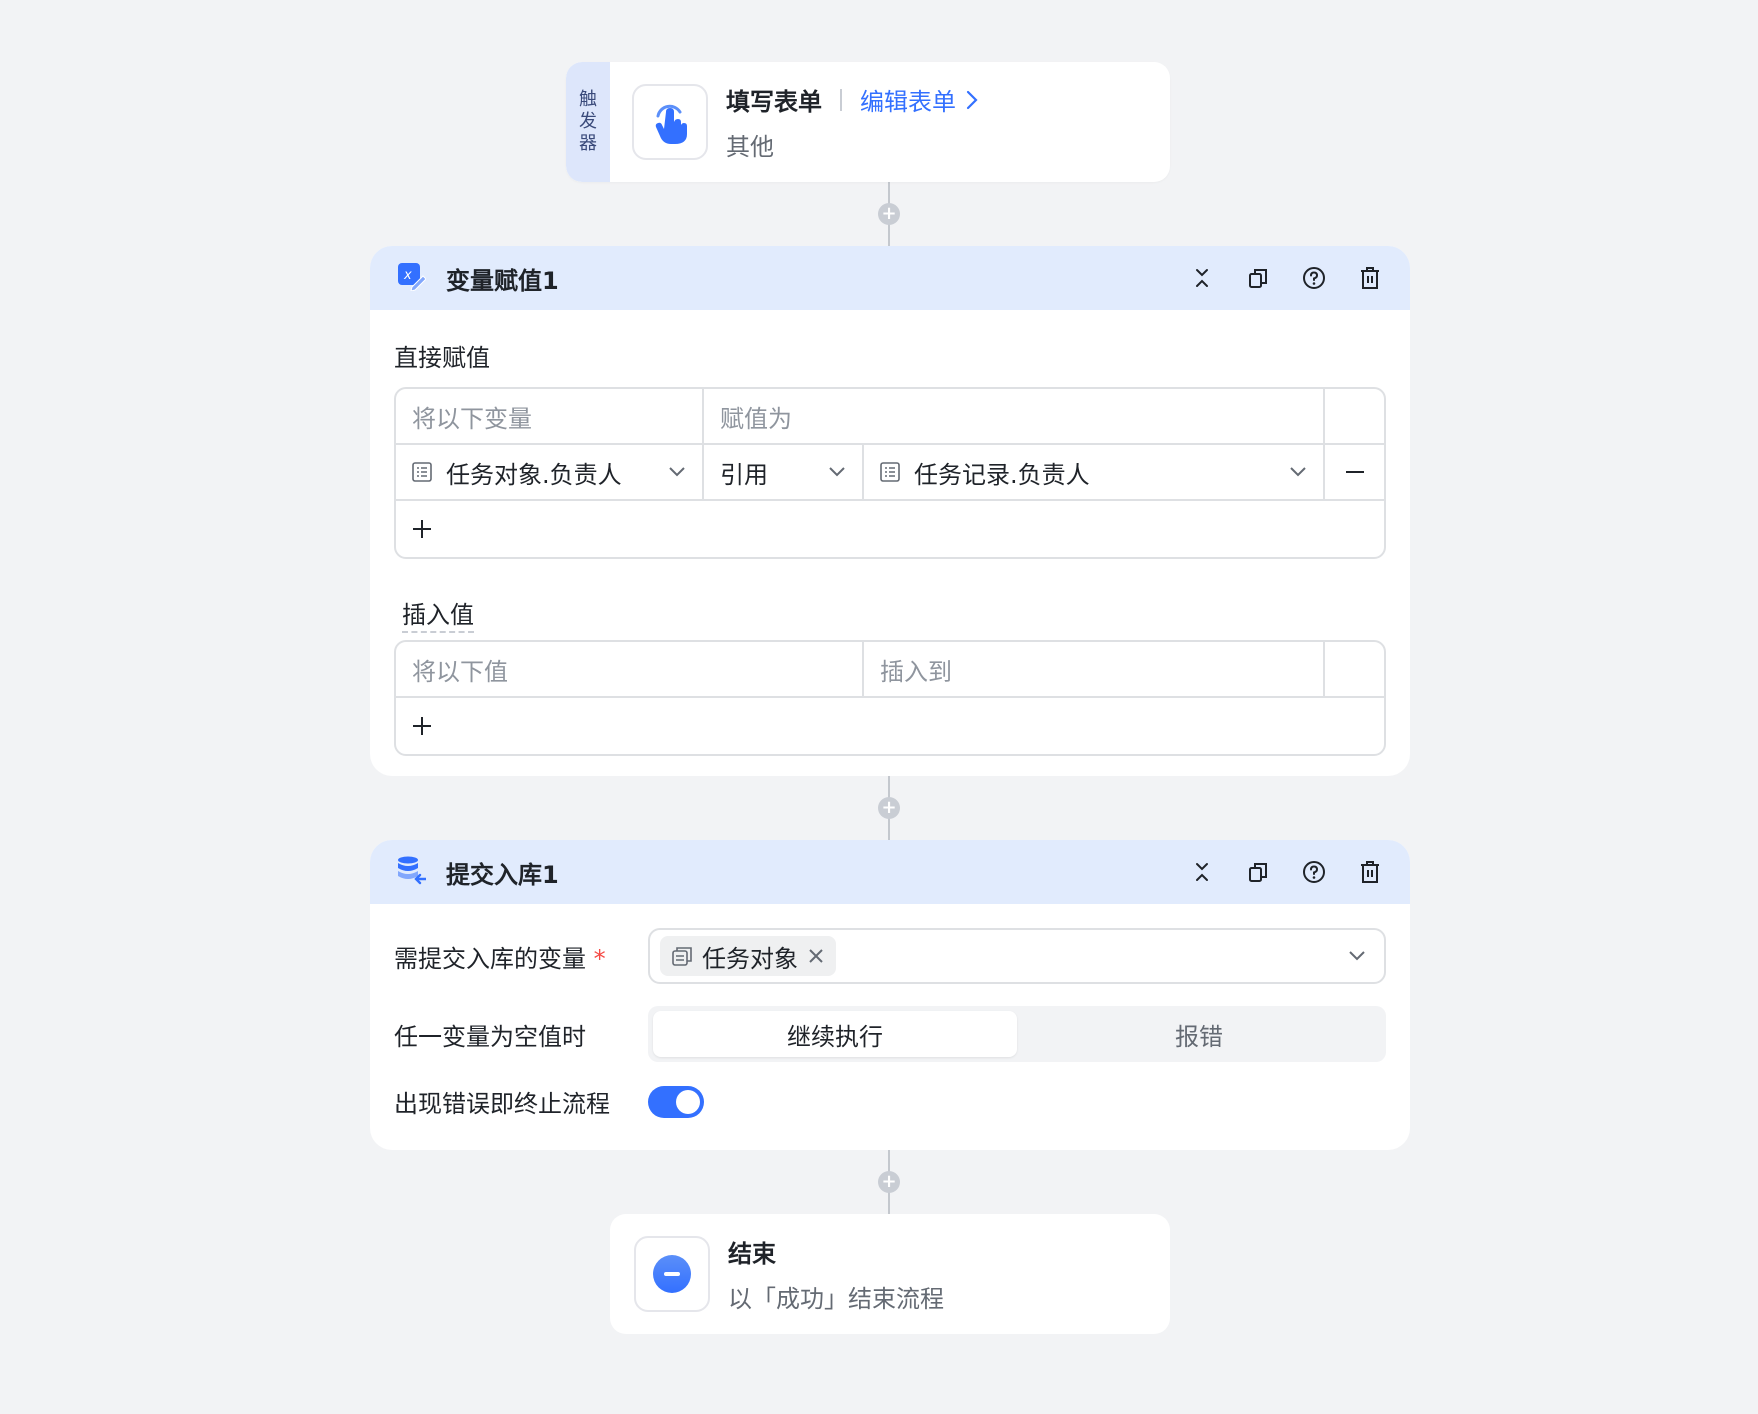 This screenshot has width=1758, height=1414. What do you see at coordinates (908, 102) in the screenshot?
I see `edit-form-label: 编辑表单` at bounding box center [908, 102].